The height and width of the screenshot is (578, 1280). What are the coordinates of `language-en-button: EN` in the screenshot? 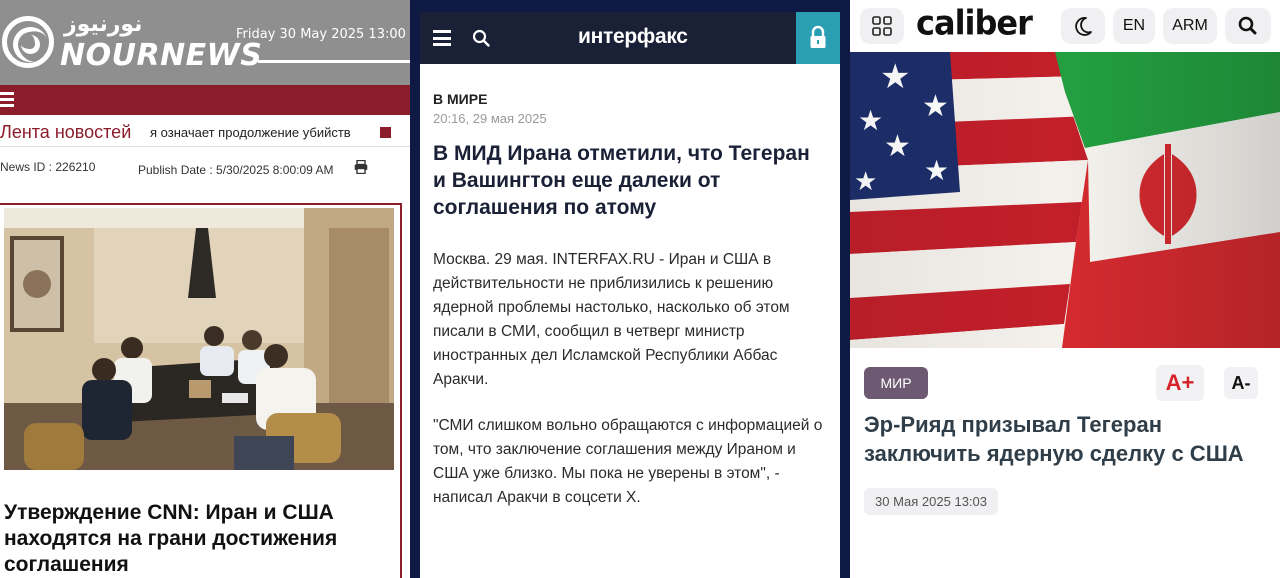 It's located at (1134, 26).